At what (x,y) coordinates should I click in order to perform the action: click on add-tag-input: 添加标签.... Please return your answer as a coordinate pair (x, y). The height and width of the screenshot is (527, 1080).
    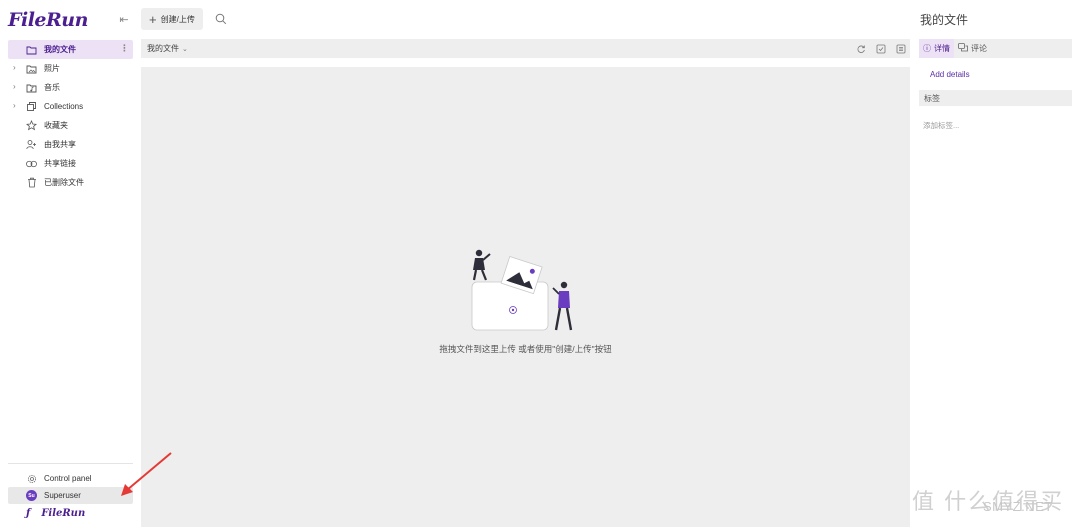
    Looking at the image, I should click on (941, 125).